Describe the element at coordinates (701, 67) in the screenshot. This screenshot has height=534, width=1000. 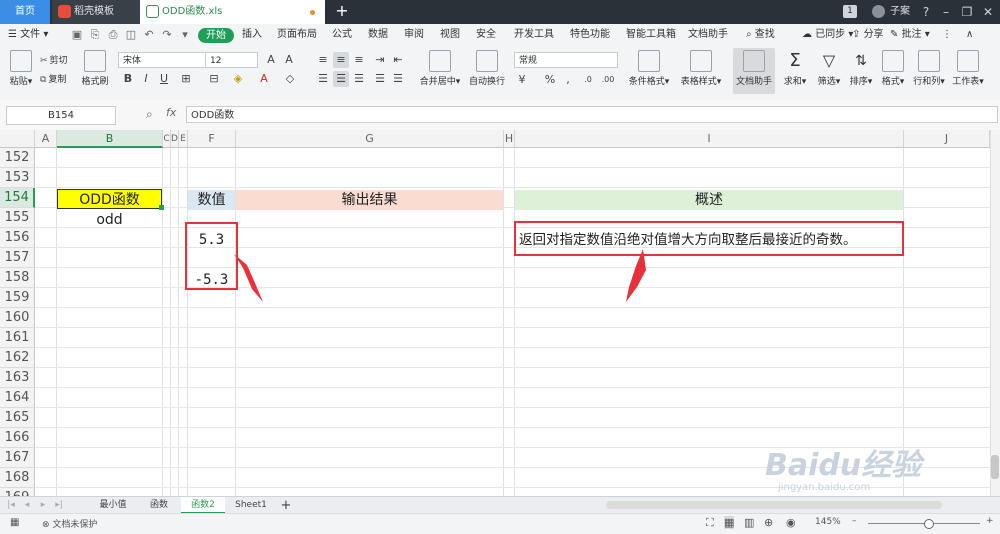
I see `table-style-button: 表格样式▾` at that location.